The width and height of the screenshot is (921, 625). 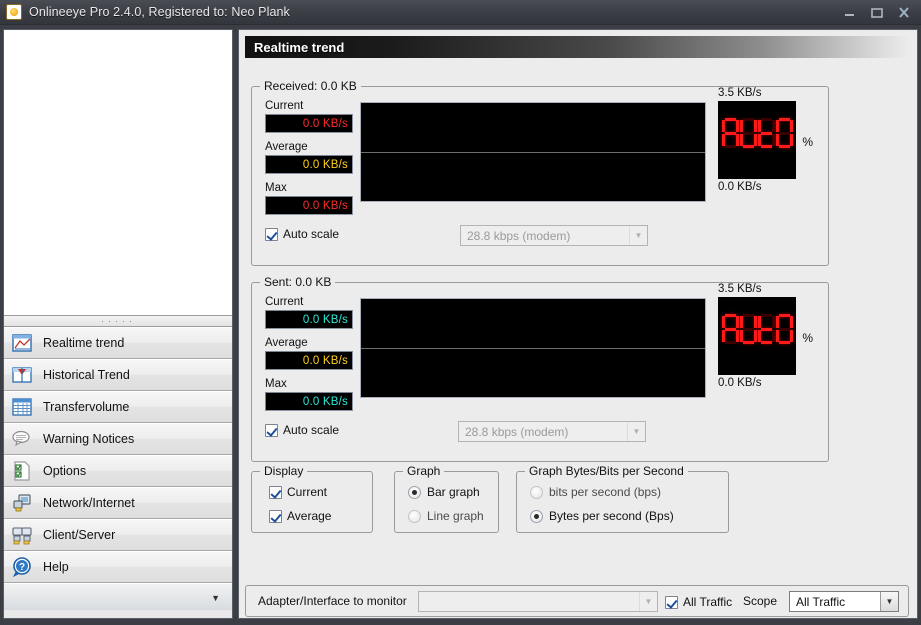 What do you see at coordinates (118, 172) in the screenshot?
I see `sidebar-blank-area` at bounding box center [118, 172].